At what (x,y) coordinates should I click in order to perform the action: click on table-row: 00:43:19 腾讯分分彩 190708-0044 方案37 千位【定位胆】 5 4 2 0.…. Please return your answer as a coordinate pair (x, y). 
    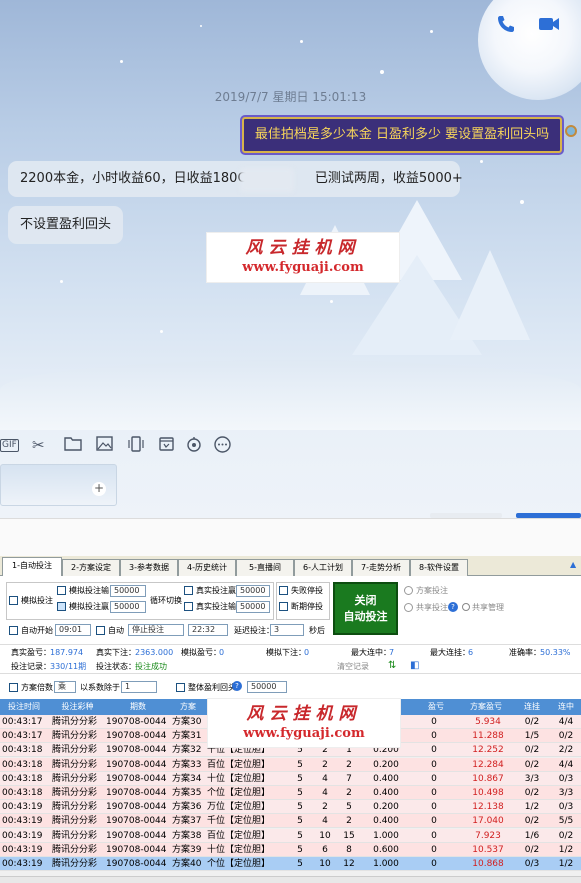
    Looking at the image, I should click on (290, 821).